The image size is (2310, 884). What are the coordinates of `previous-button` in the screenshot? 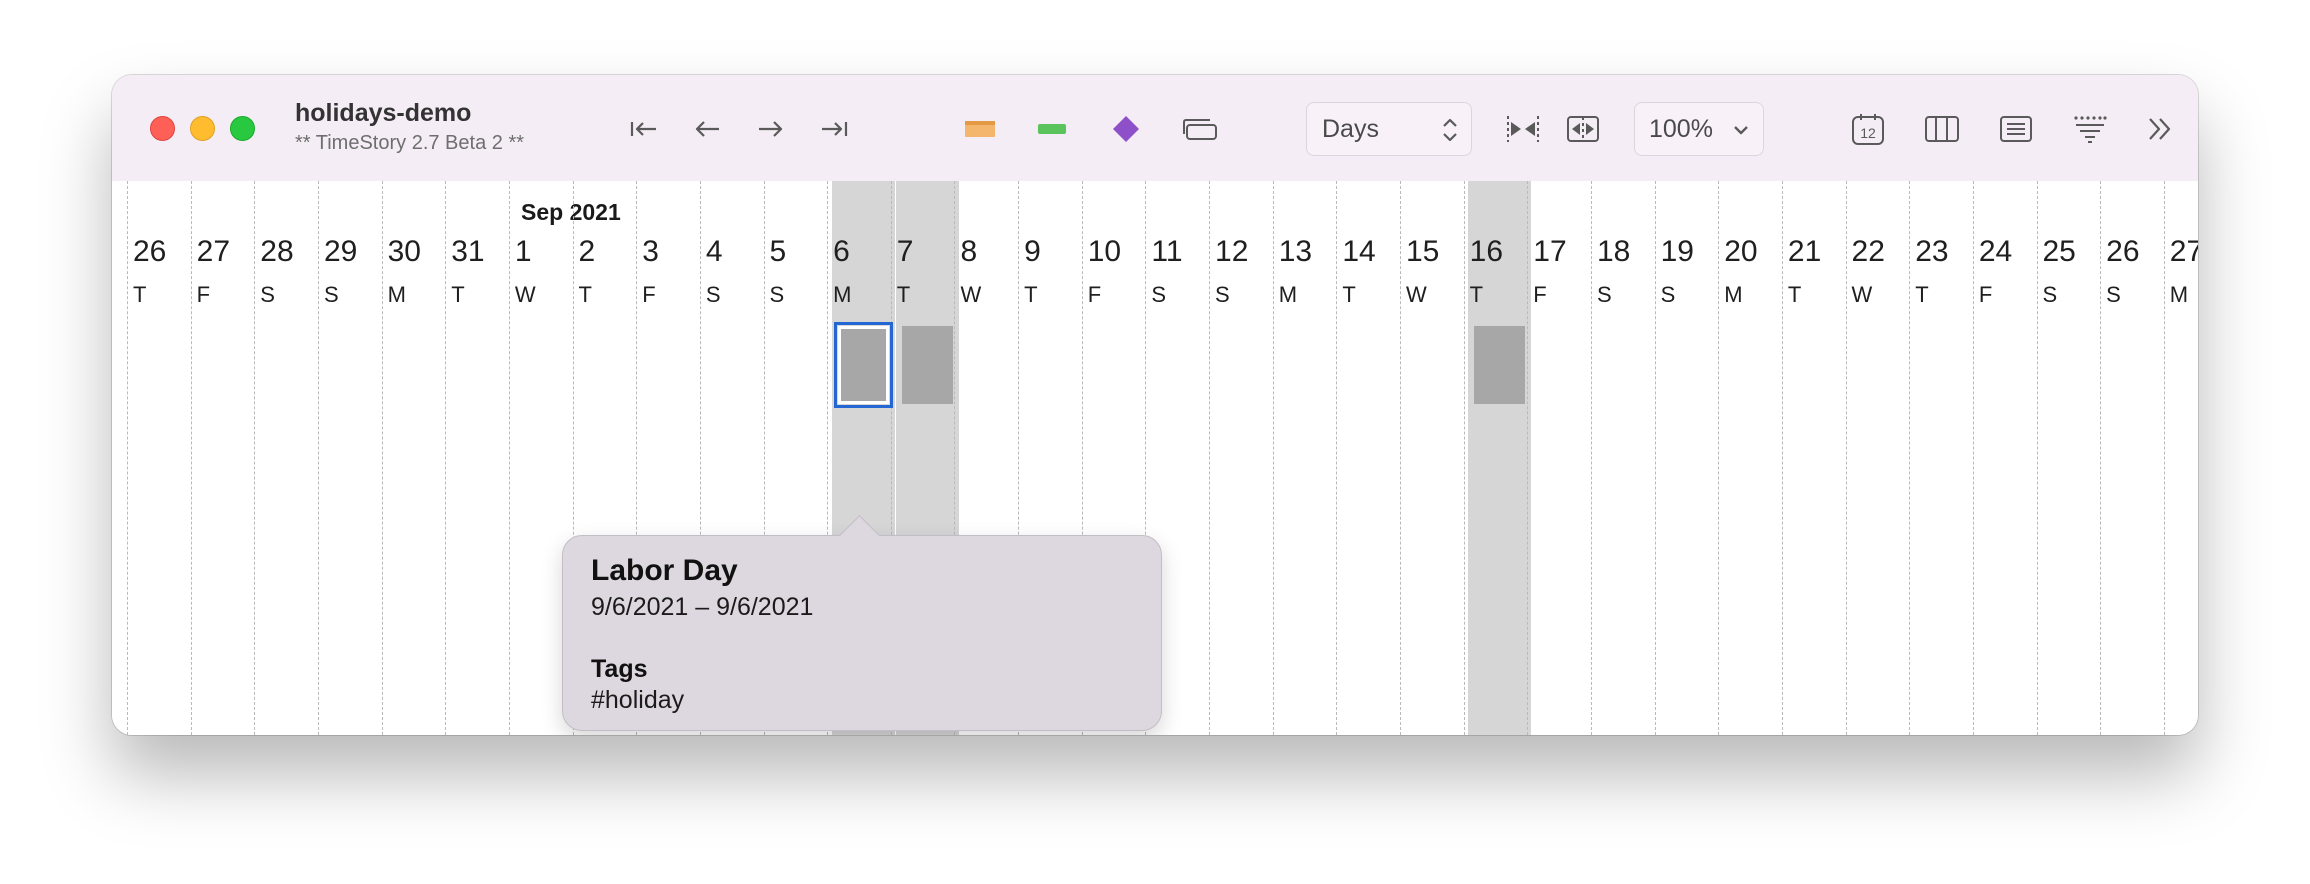 It's located at (708, 129).